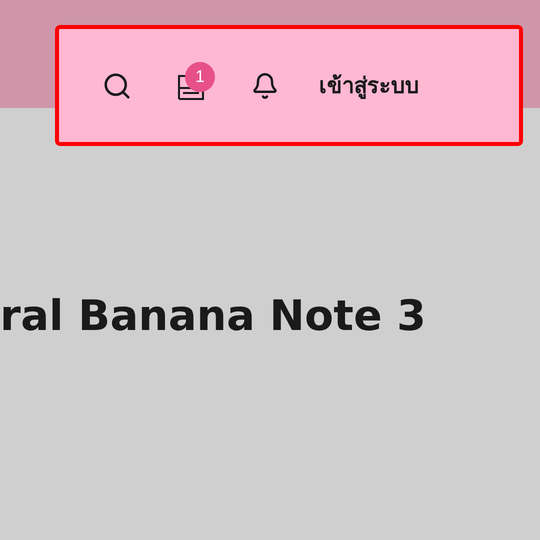  Describe the element at coordinates (369, 85) in the screenshot. I see `login-link: เข้าสู่ระบบ` at that location.